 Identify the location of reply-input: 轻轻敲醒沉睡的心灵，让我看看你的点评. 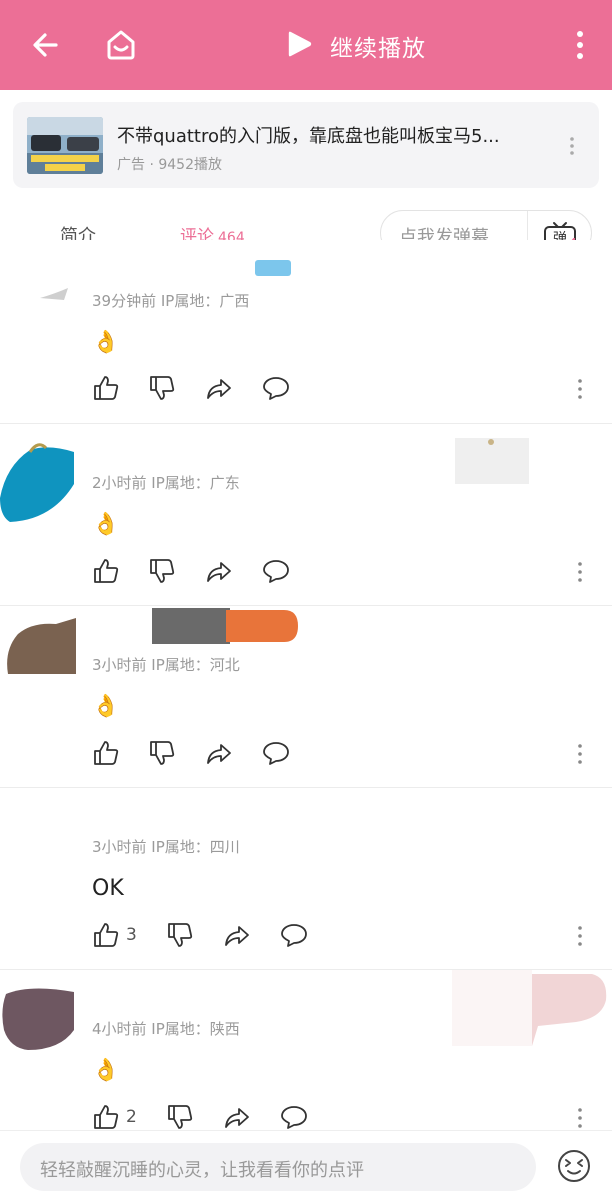
(278, 1167).